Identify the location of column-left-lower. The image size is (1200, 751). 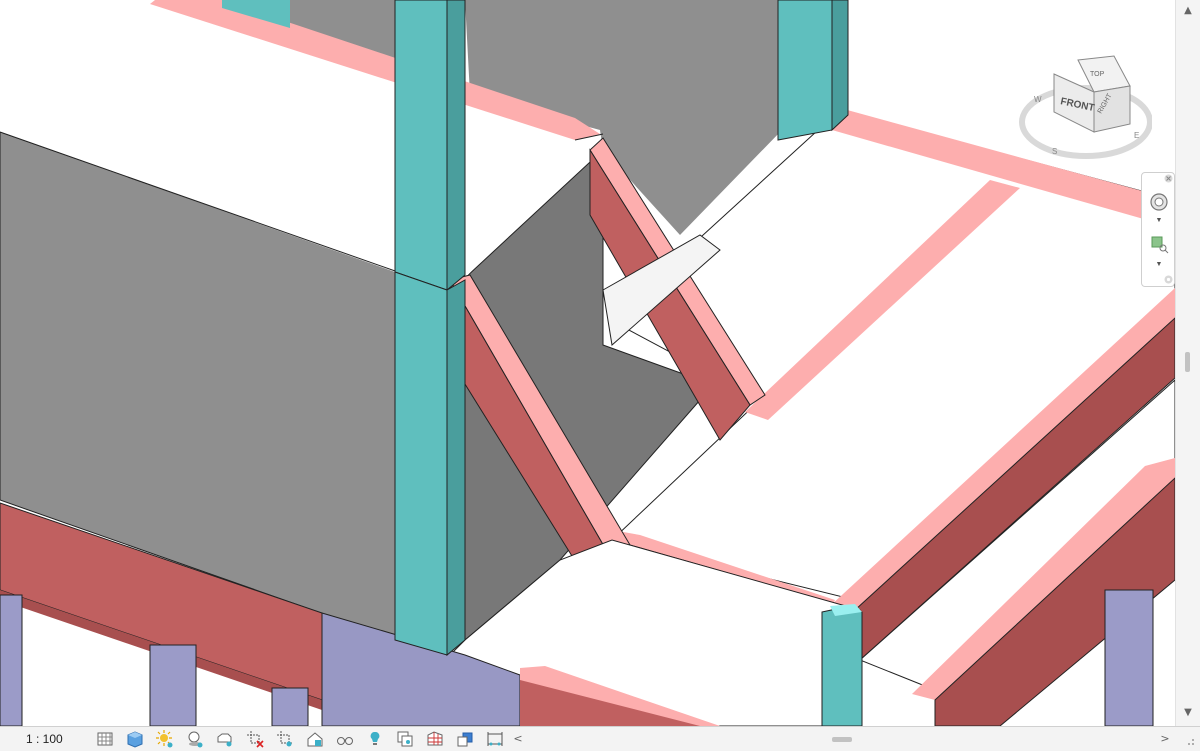
(421, 463).